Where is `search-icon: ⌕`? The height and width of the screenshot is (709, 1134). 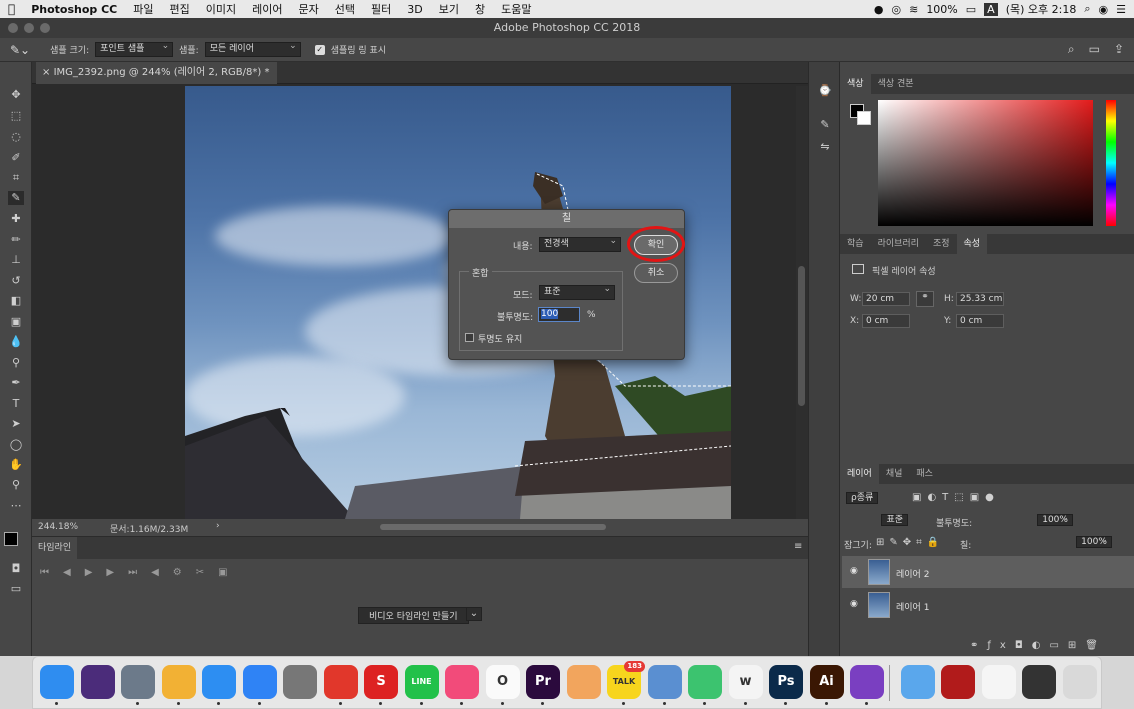
search-icon: ⌕ is located at coordinates (1071, 49).